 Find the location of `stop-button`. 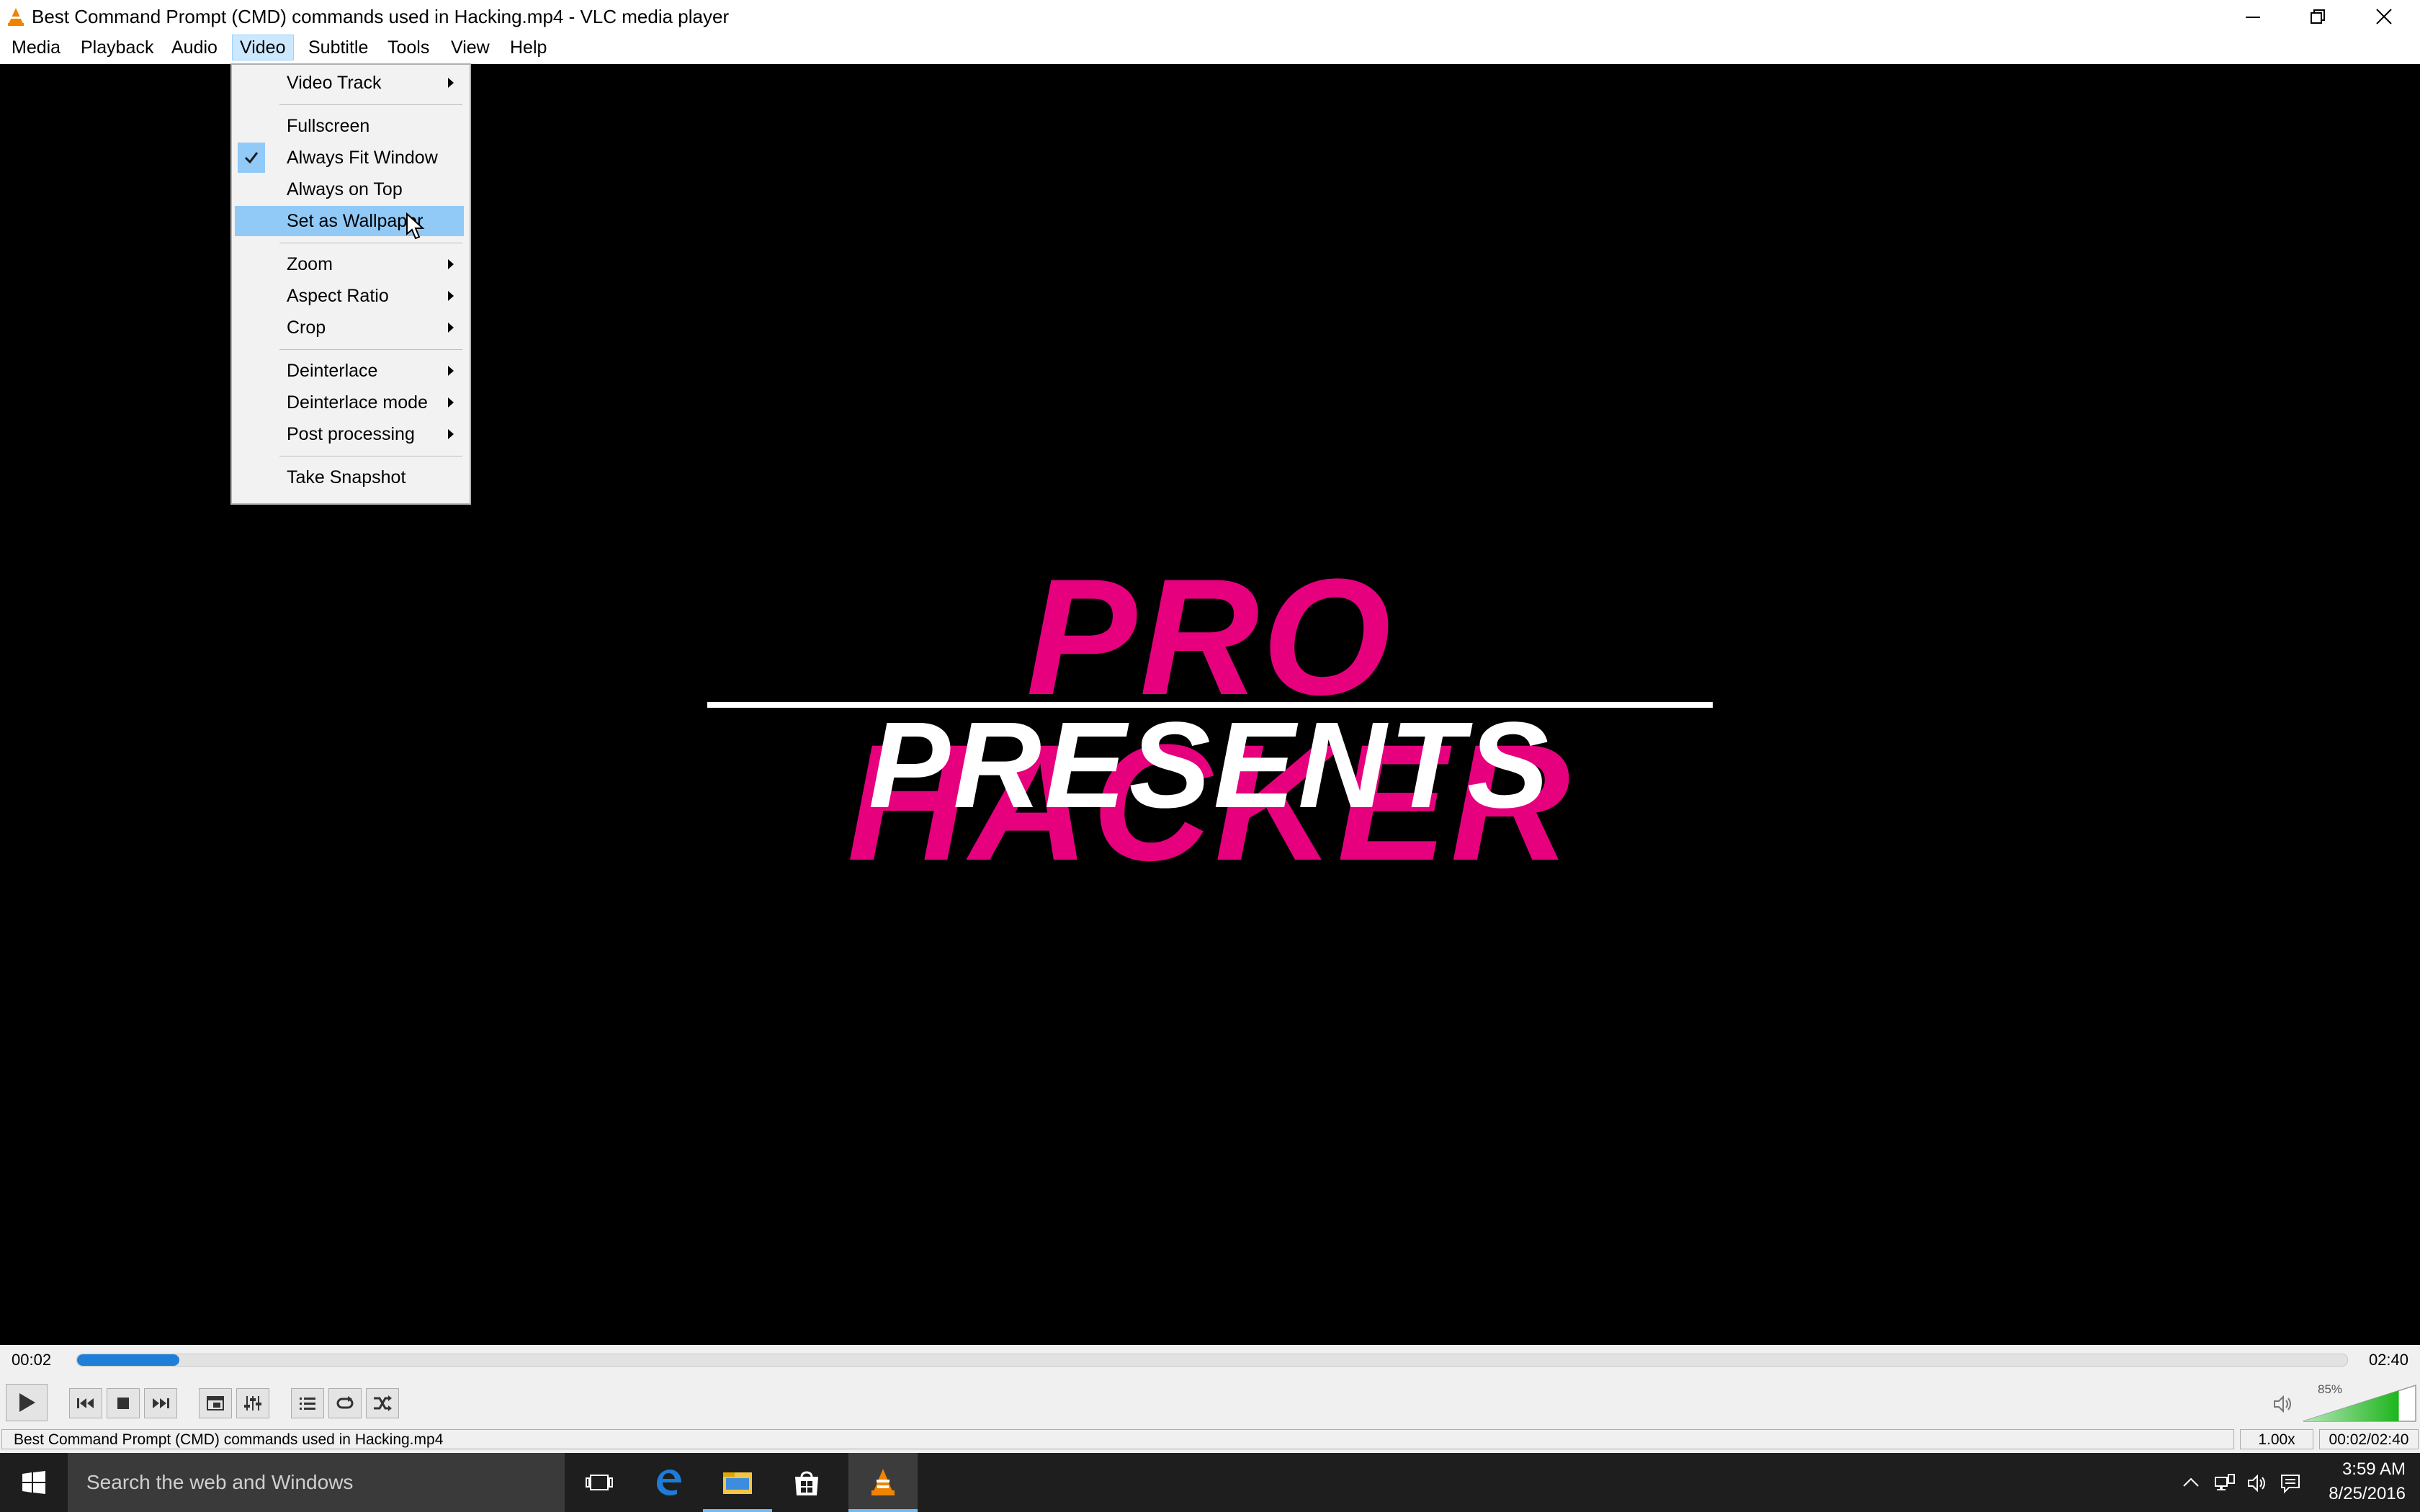

stop-button is located at coordinates (124, 1403).